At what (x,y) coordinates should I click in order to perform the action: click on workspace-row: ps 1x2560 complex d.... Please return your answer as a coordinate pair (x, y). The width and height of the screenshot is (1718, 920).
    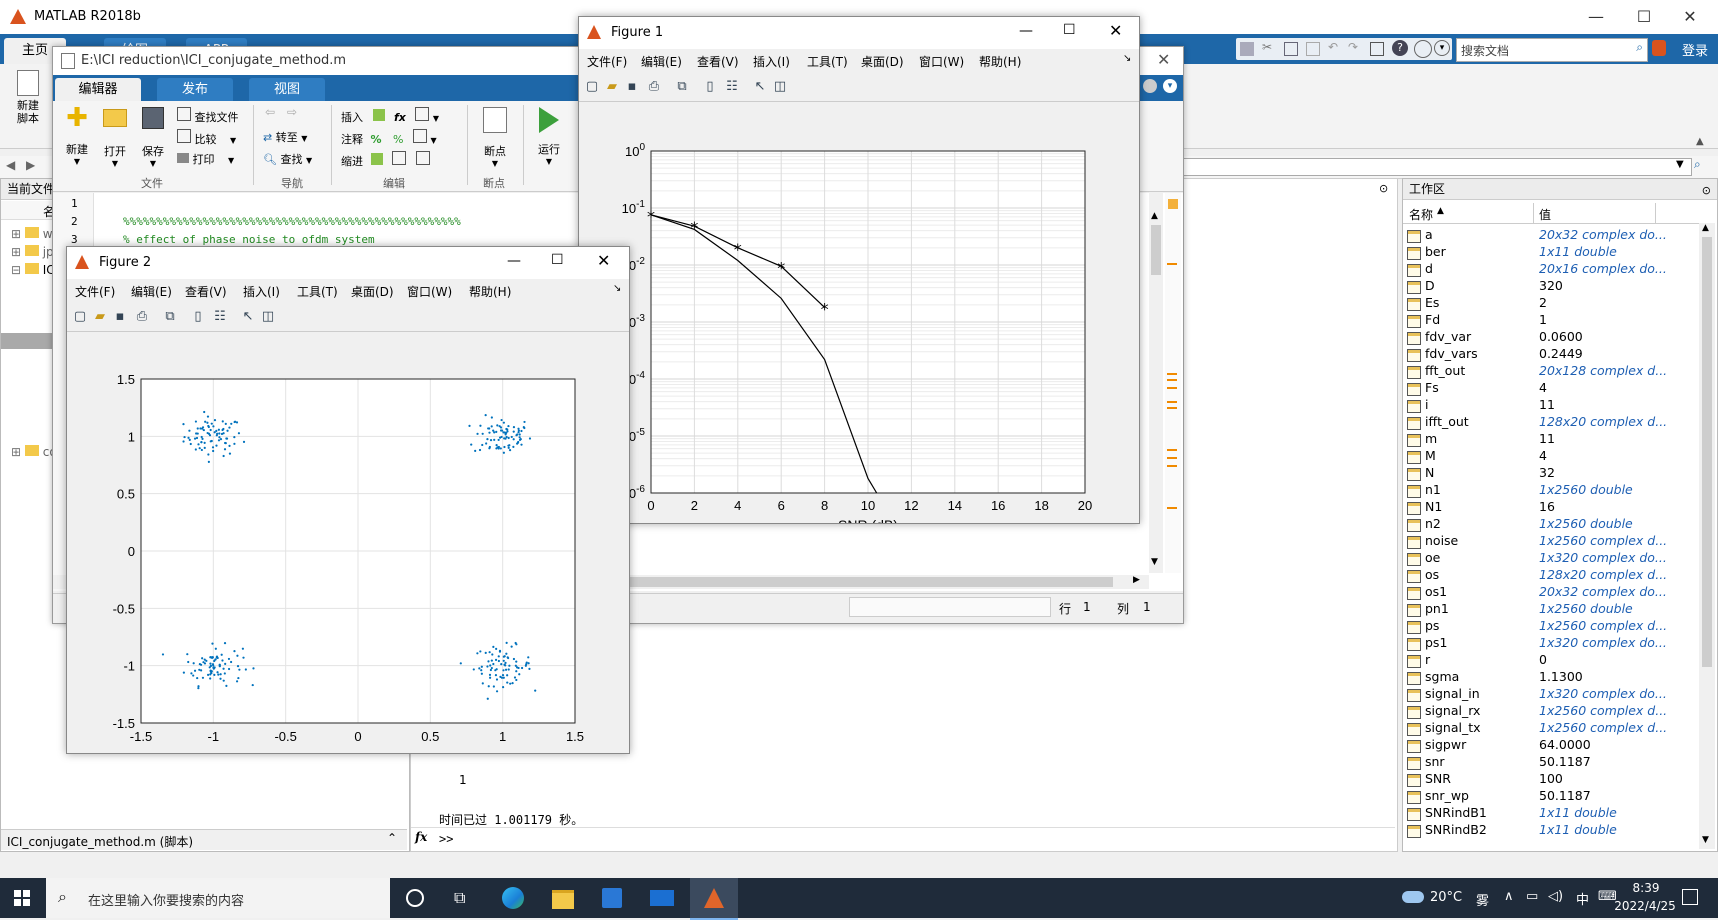
    Looking at the image, I should click on (1551, 626).